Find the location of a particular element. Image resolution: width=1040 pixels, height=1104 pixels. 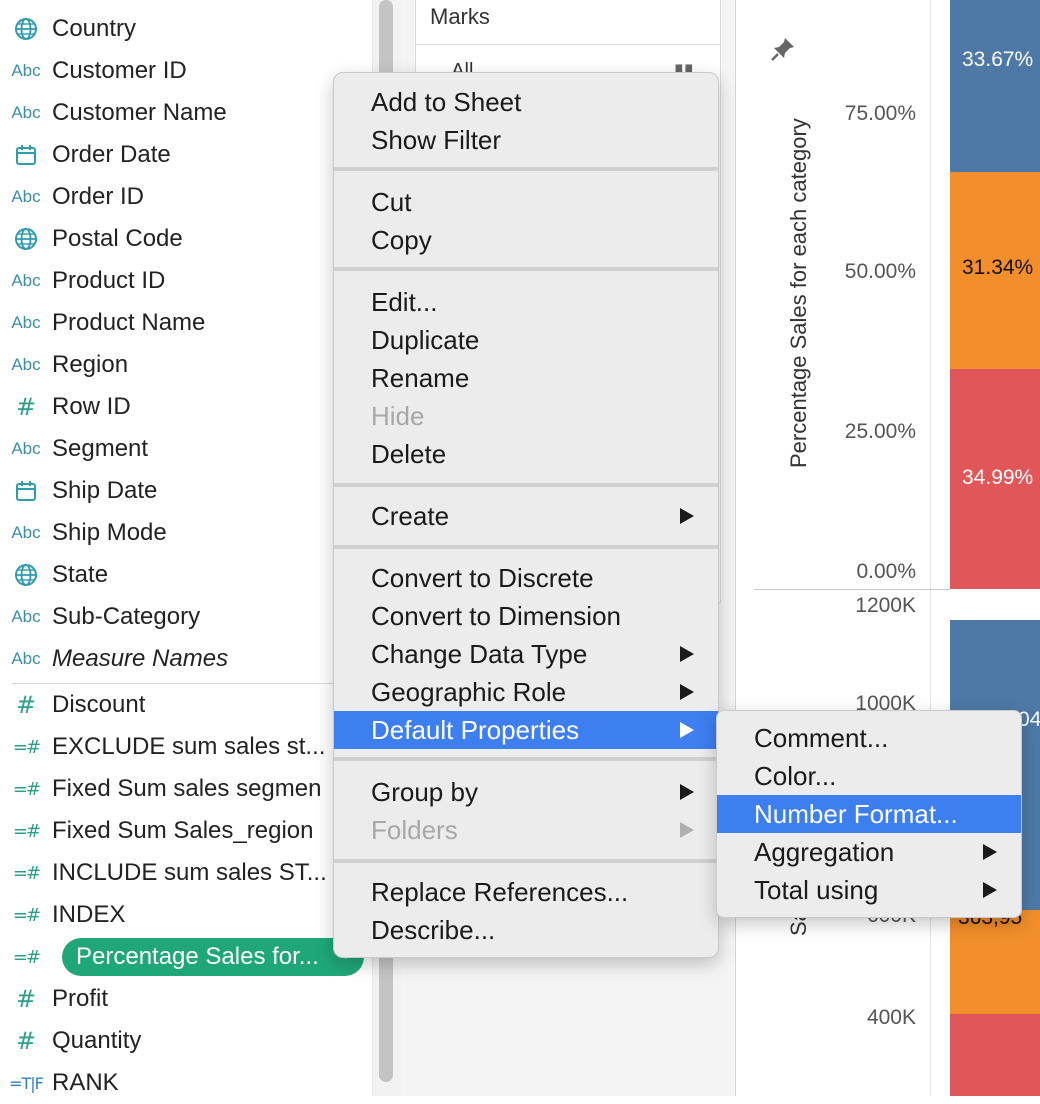

field-label: RANK is located at coordinates (85, 1082).